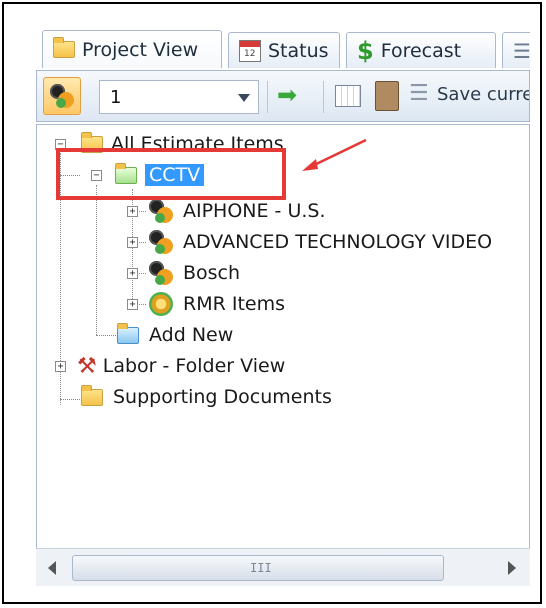  I want to click on scroll-right-icon, so click(512, 568).